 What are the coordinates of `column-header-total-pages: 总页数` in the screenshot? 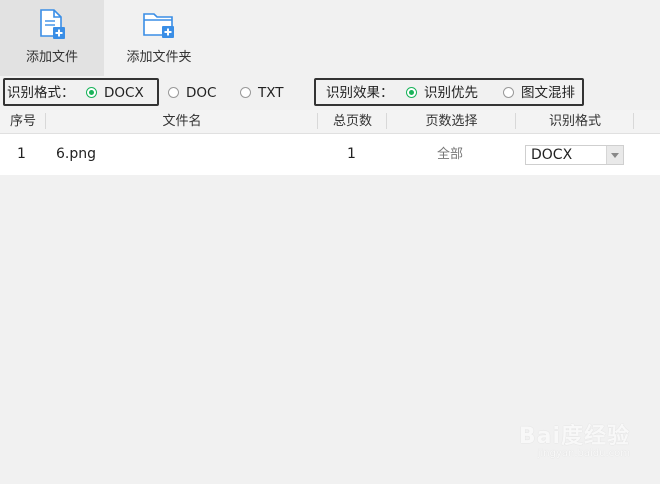 It's located at (352, 121).